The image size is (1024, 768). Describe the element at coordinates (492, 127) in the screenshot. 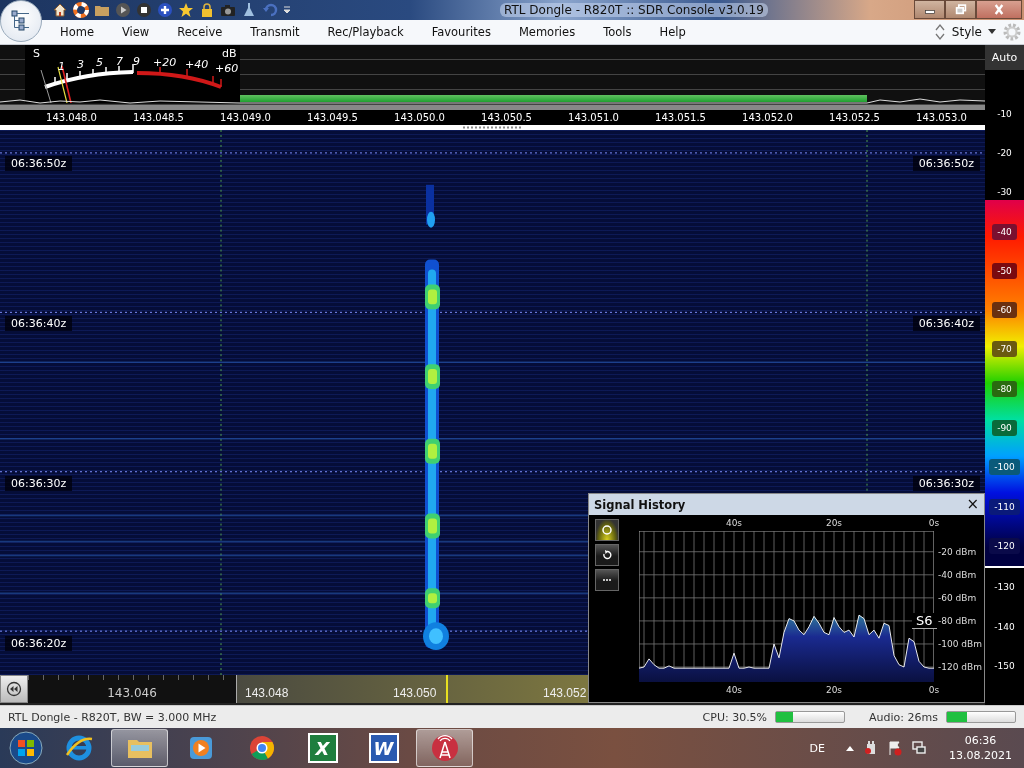

I see `splitter-grip-icon` at that location.